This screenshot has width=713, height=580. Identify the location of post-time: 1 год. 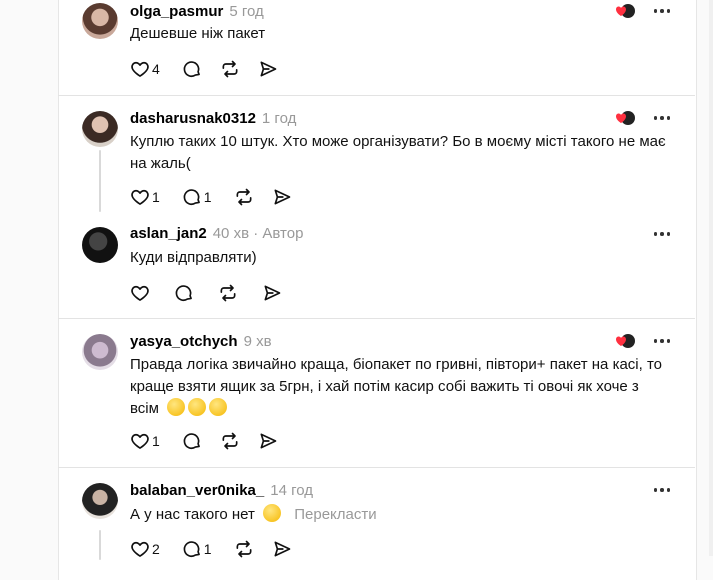
(279, 118).